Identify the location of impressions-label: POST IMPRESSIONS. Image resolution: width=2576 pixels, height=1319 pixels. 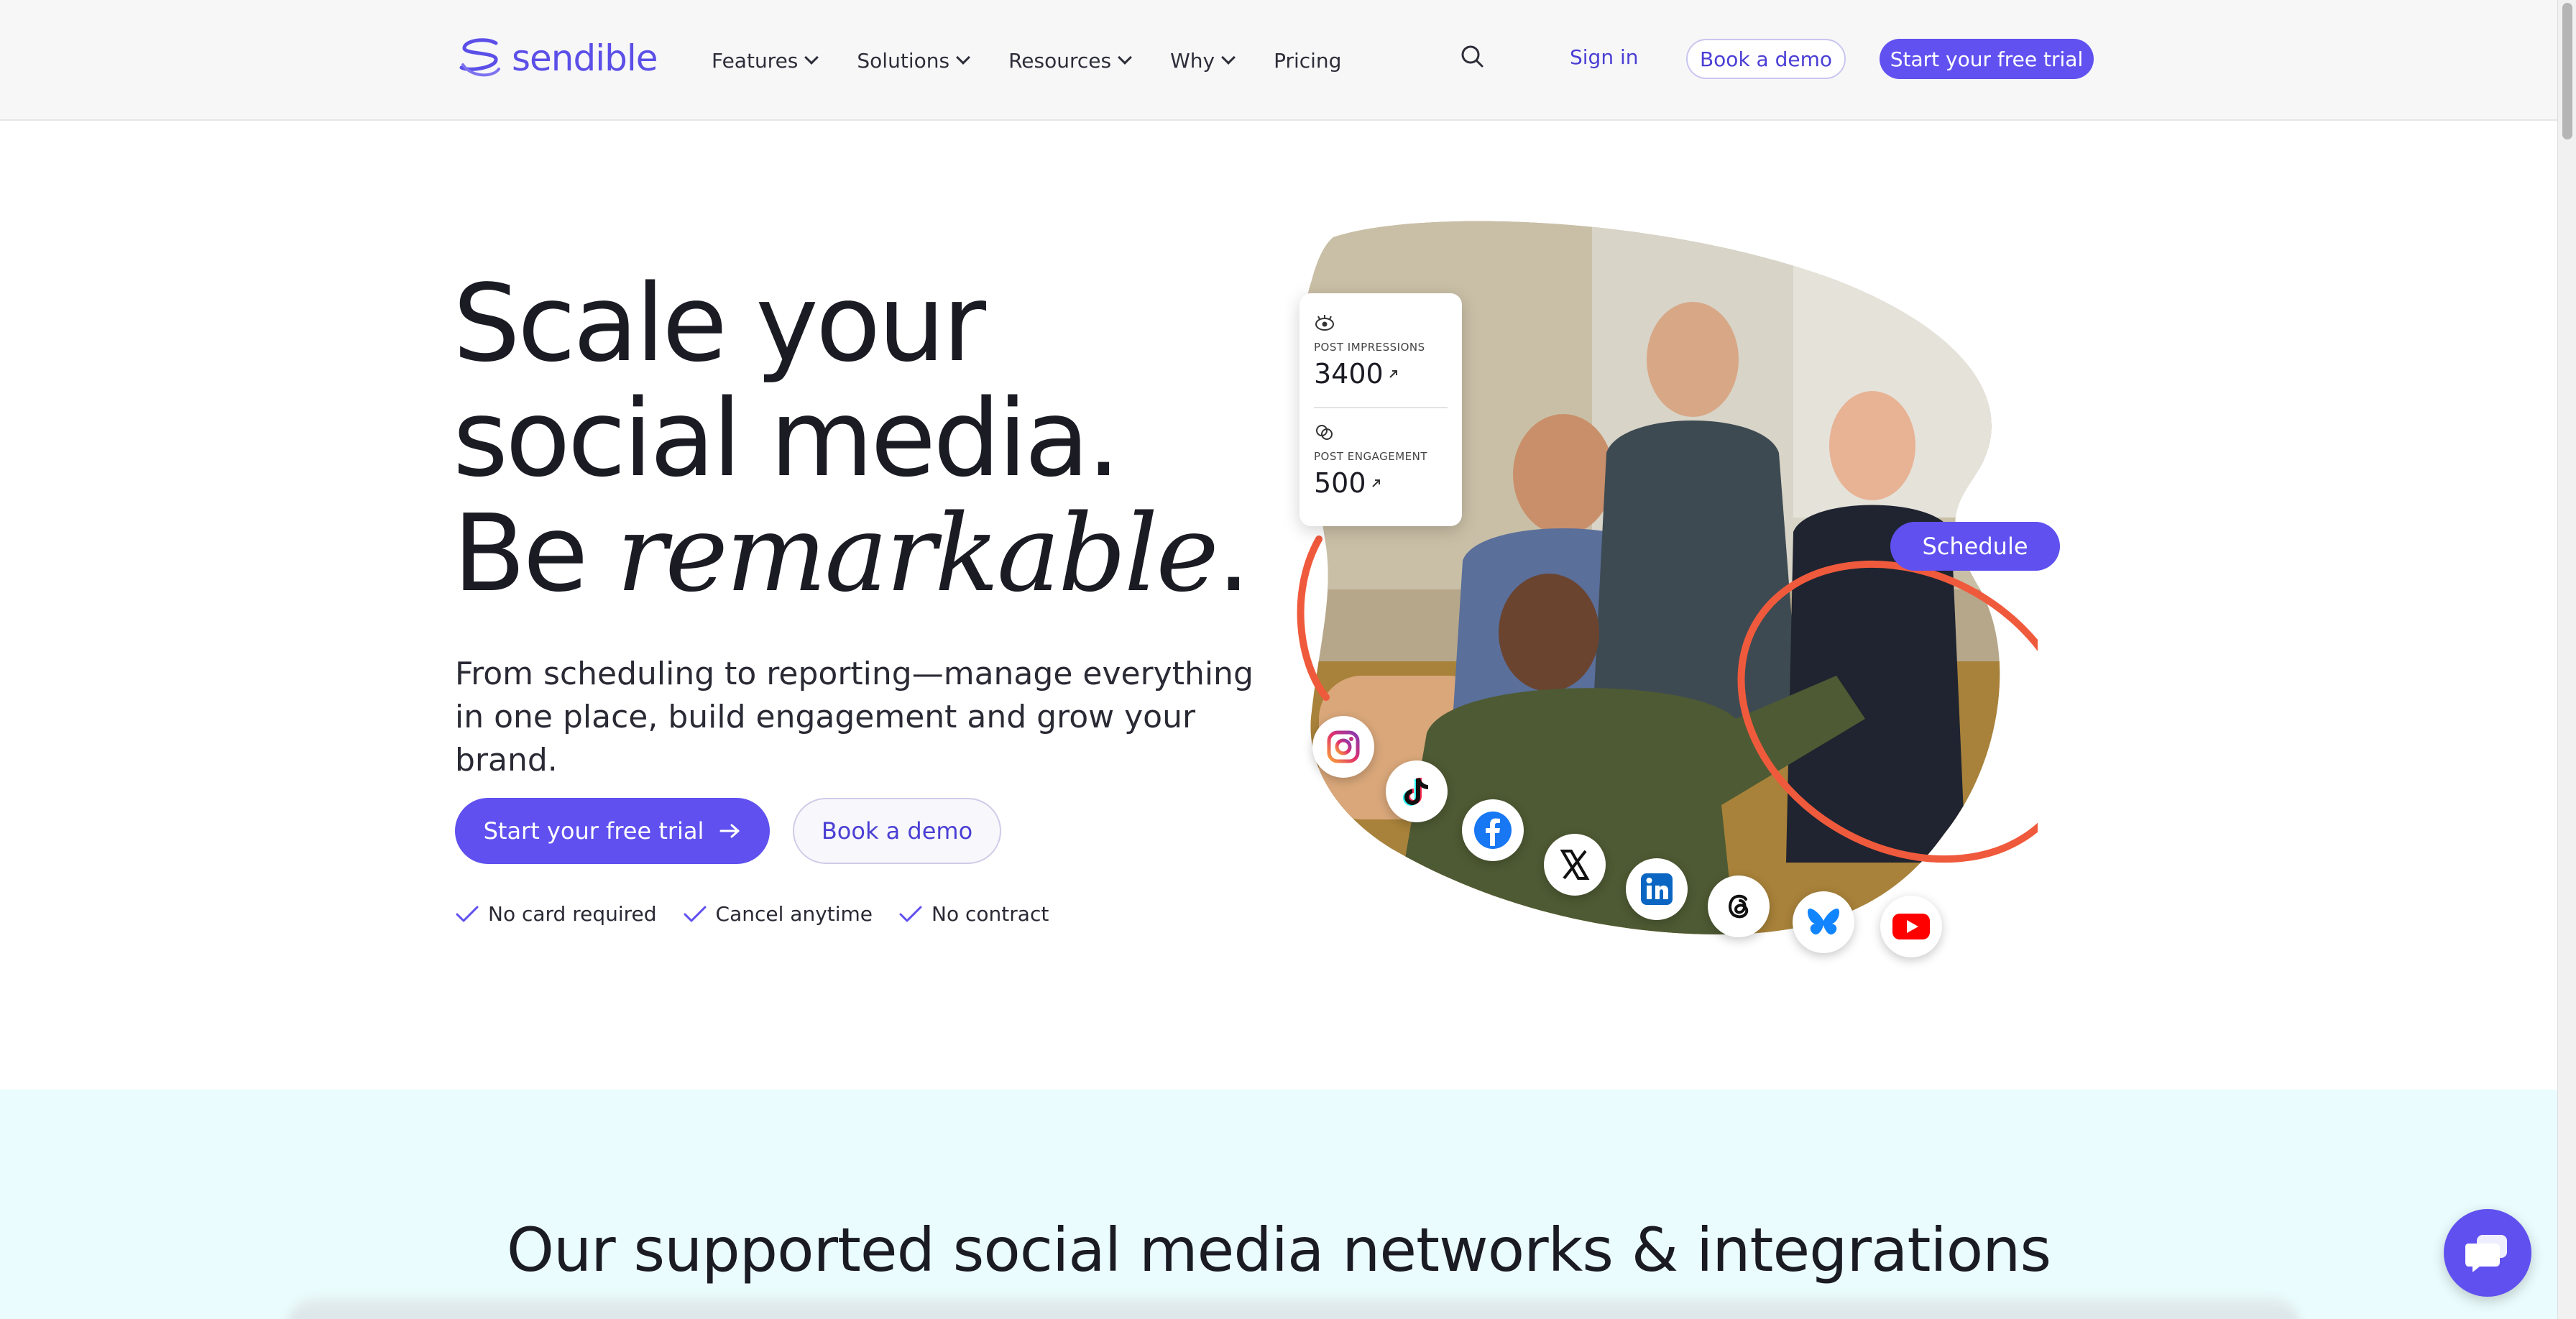
(1369, 347).